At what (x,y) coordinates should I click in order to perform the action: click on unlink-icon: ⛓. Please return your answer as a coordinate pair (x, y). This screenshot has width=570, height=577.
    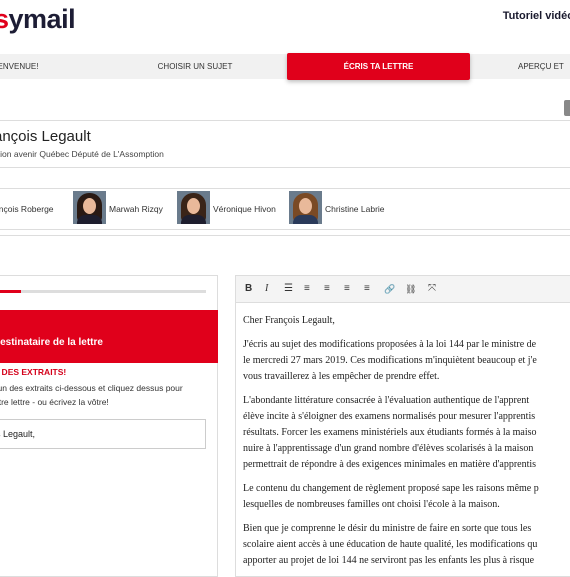
    Looking at the image, I should click on (410, 289).